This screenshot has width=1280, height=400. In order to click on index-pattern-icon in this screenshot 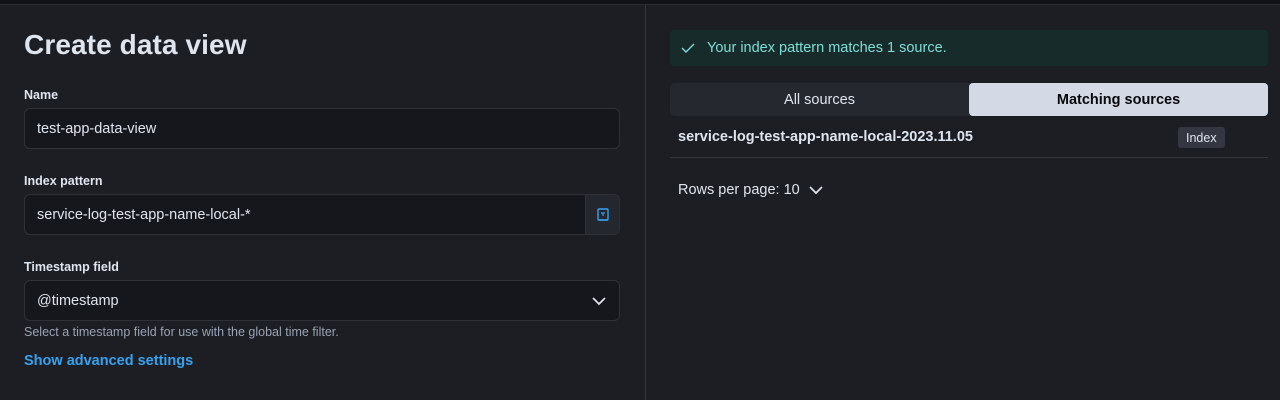, I will do `click(602, 214)`.